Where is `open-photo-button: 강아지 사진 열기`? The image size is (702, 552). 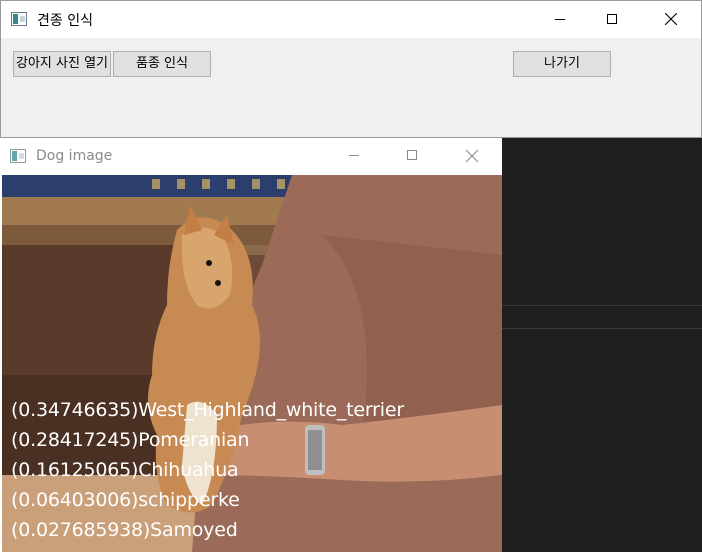
open-photo-button: 강아지 사진 열기 is located at coordinates (62, 64).